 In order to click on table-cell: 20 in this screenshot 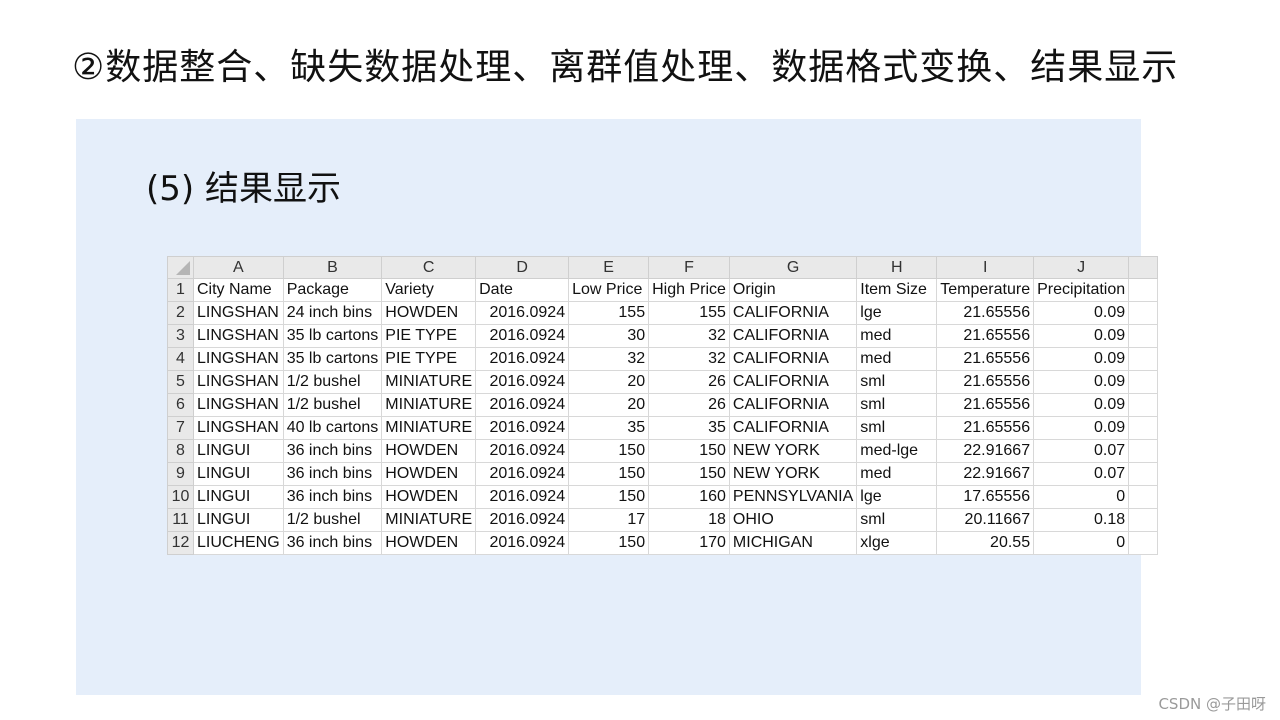, I will do `click(609, 382)`.